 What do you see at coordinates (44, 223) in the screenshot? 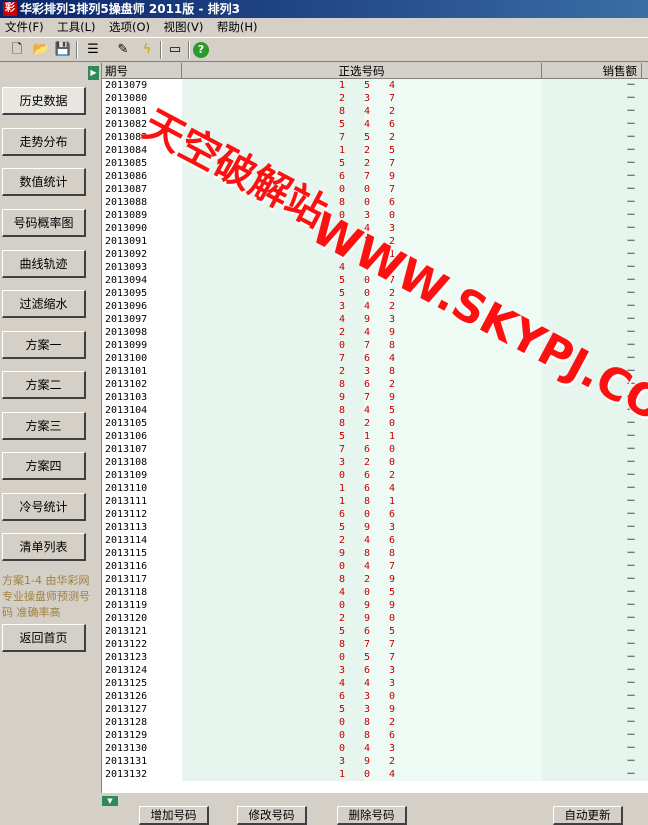
I see `nav-probability-chart: 号码概率图` at bounding box center [44, 223].